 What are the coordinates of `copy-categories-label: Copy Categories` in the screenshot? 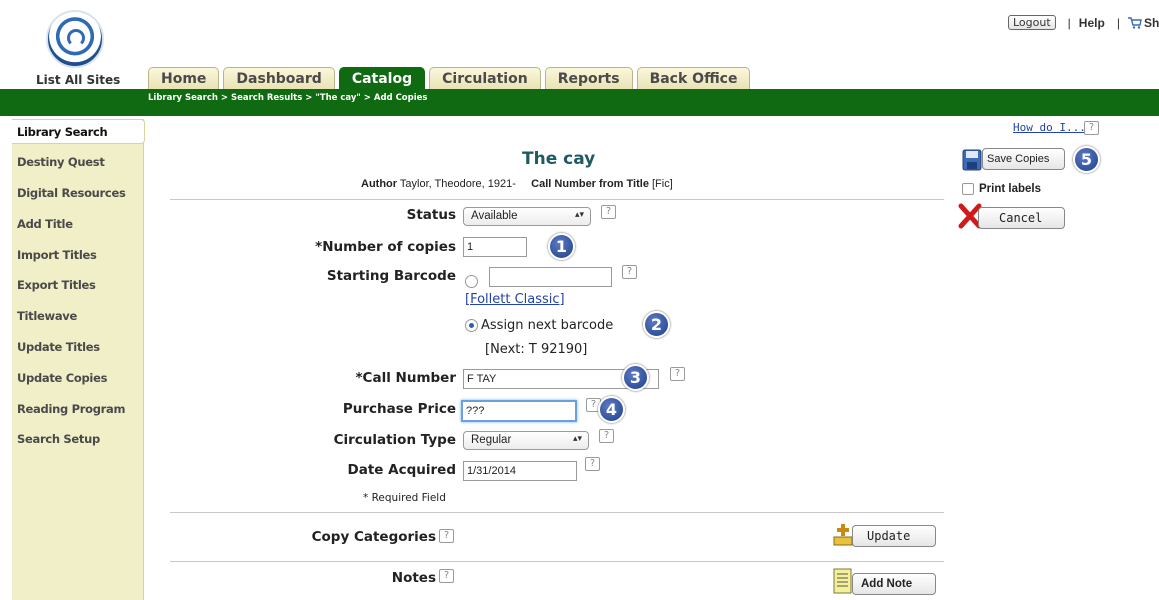 It's located at (373, 537).